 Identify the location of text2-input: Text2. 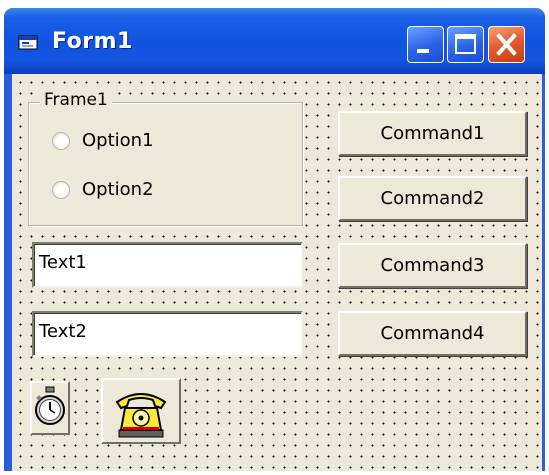
(167, 334).